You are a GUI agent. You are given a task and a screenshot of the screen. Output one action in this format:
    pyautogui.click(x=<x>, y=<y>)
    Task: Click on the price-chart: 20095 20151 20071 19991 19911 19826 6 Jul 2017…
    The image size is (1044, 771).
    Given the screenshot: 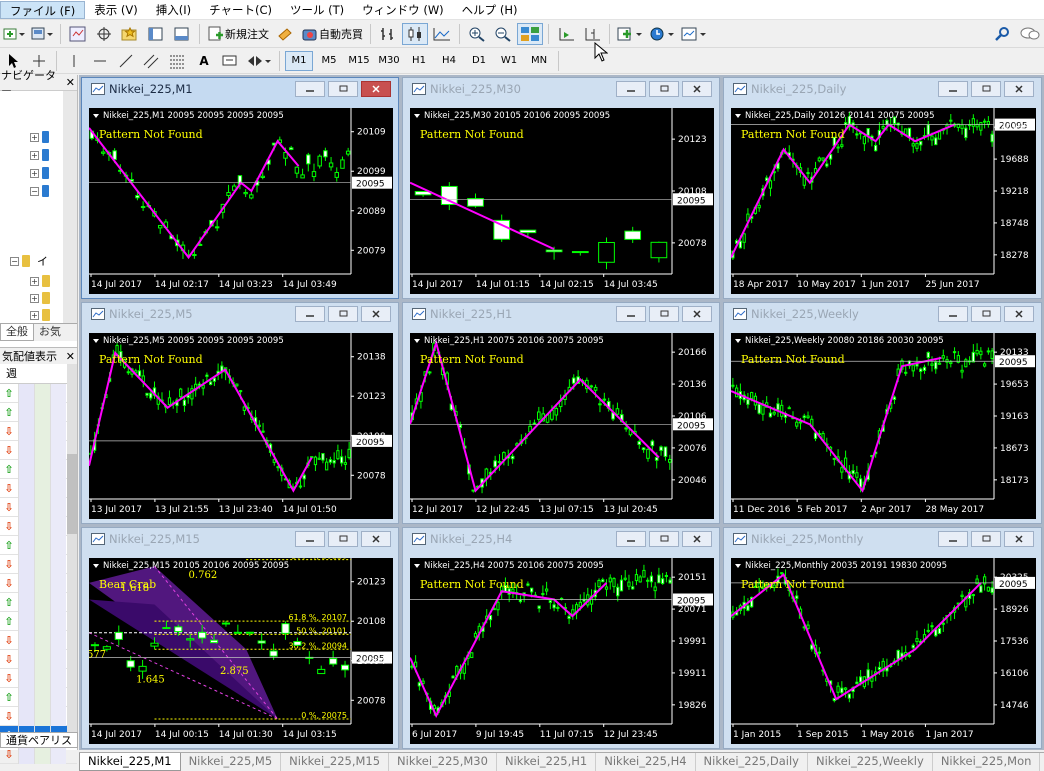 What is the action you would take?
    pyautogui.click(x=562, y=651)
    